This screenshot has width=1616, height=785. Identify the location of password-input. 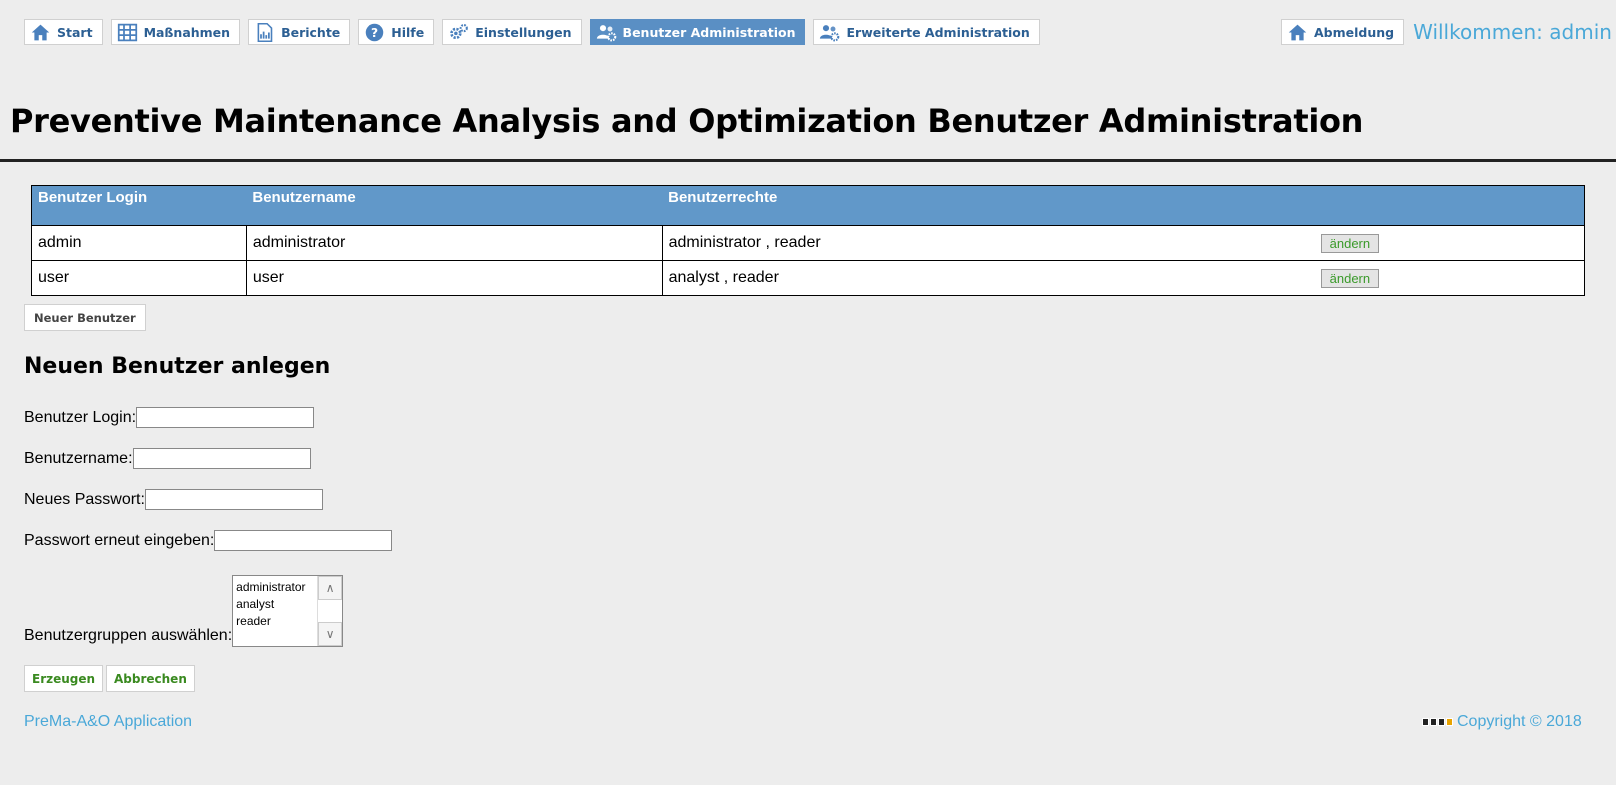
(233, 499).